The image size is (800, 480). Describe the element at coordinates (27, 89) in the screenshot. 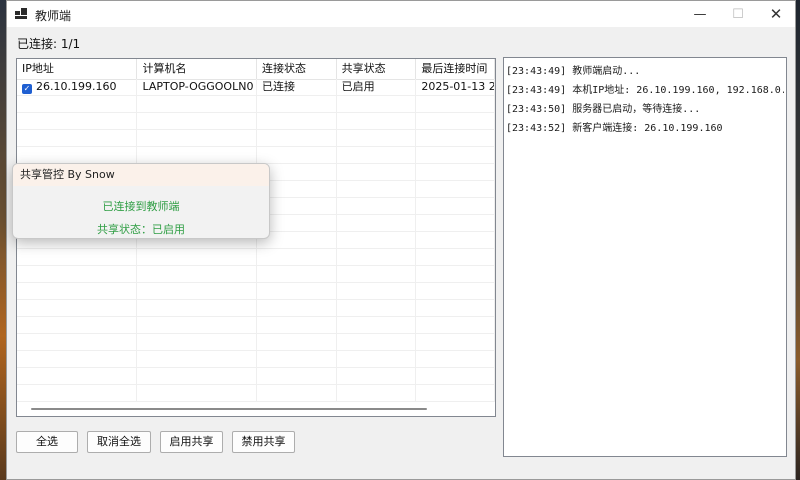

I see `row-checkbox: ✓` at that location.